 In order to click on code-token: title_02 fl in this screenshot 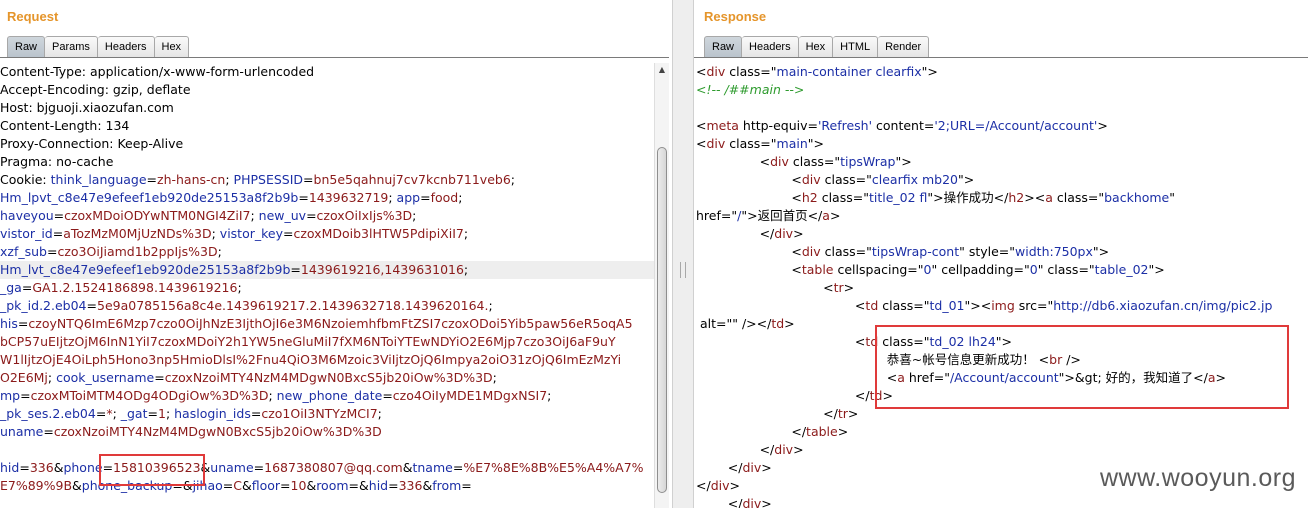, I will do `click(898, 197)`.